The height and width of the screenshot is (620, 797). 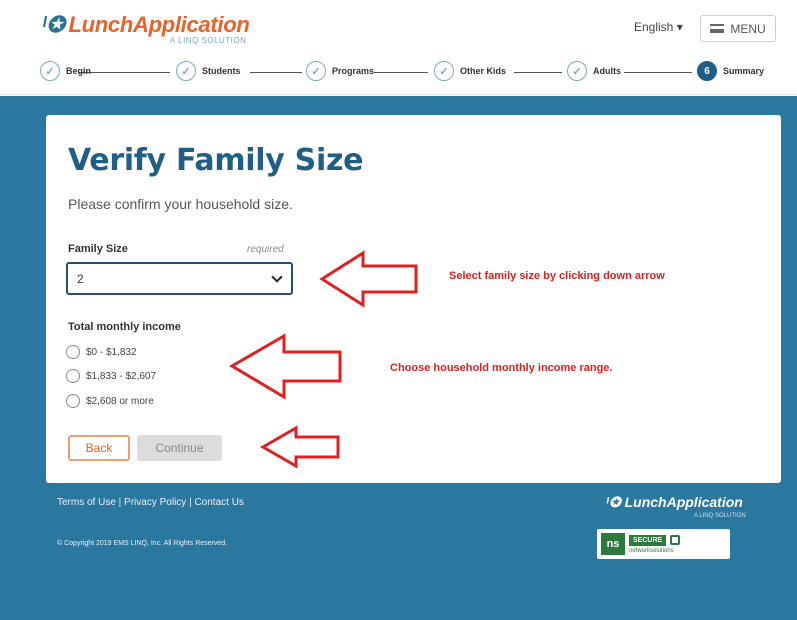 What do you see at coordinates (648, 540) in the screenshot?
I see `secure-label: SECURE` at bounding box center [648, 540].